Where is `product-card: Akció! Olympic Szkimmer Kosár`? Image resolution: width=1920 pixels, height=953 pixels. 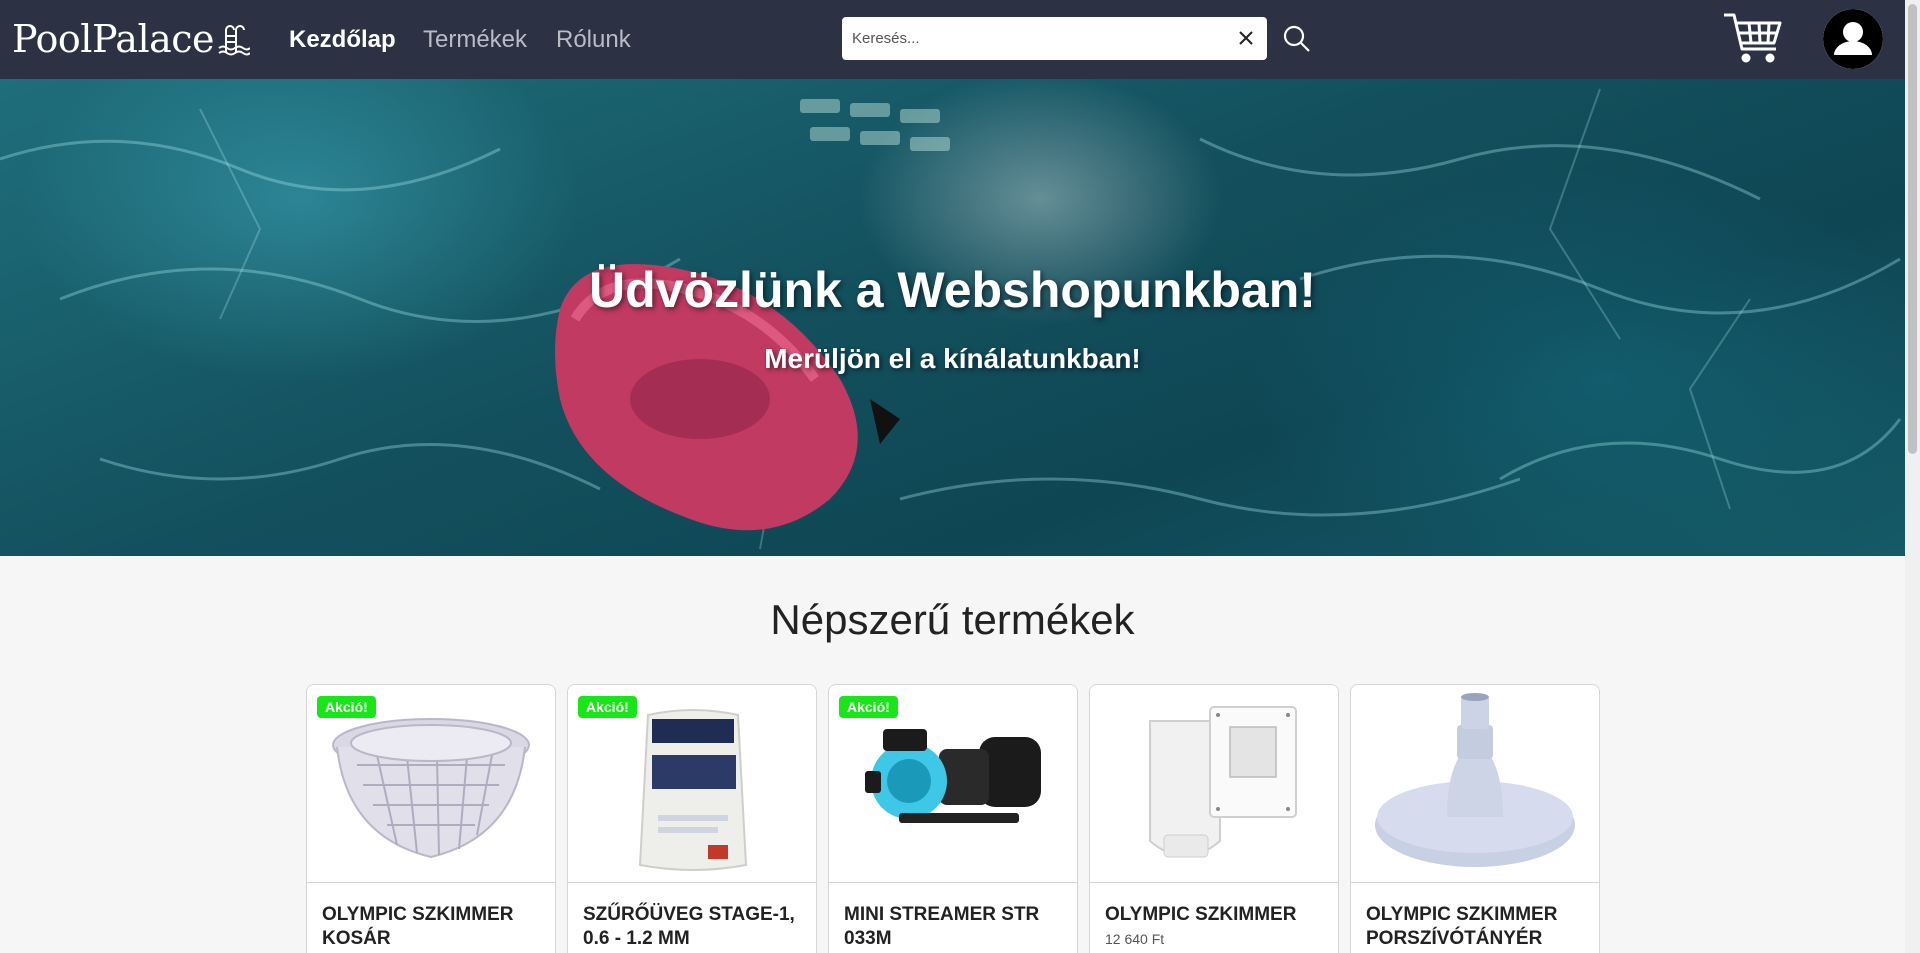
product-card: Akció! Olympic Szkimmer Kosár is located at coordinates (431, 818).